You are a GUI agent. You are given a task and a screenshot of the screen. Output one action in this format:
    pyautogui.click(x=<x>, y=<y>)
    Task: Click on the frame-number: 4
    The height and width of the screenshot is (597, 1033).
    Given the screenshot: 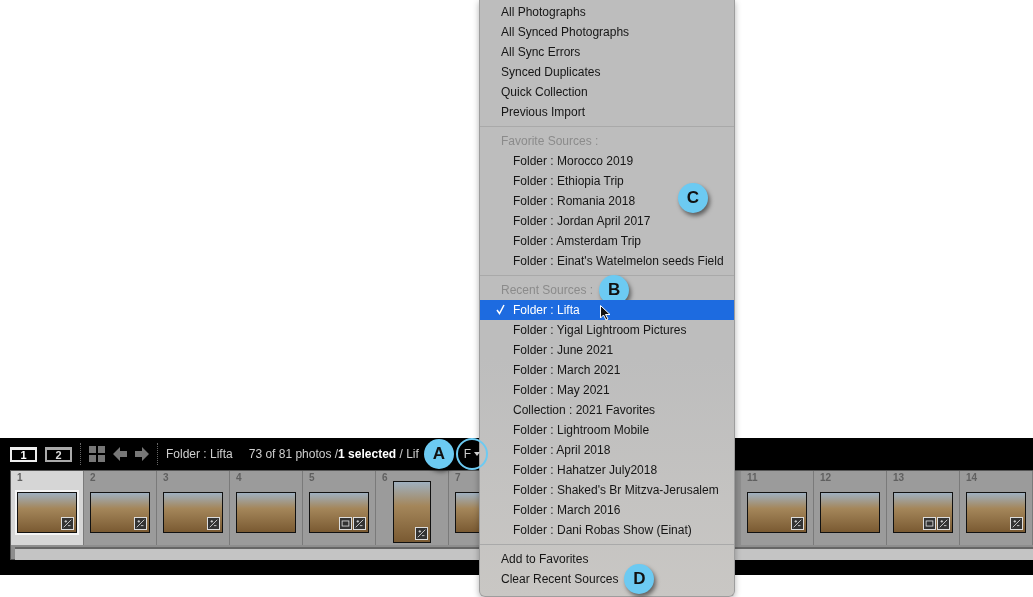 What is the action you would take?
    pyautogui.click(x=239, y=478)
    